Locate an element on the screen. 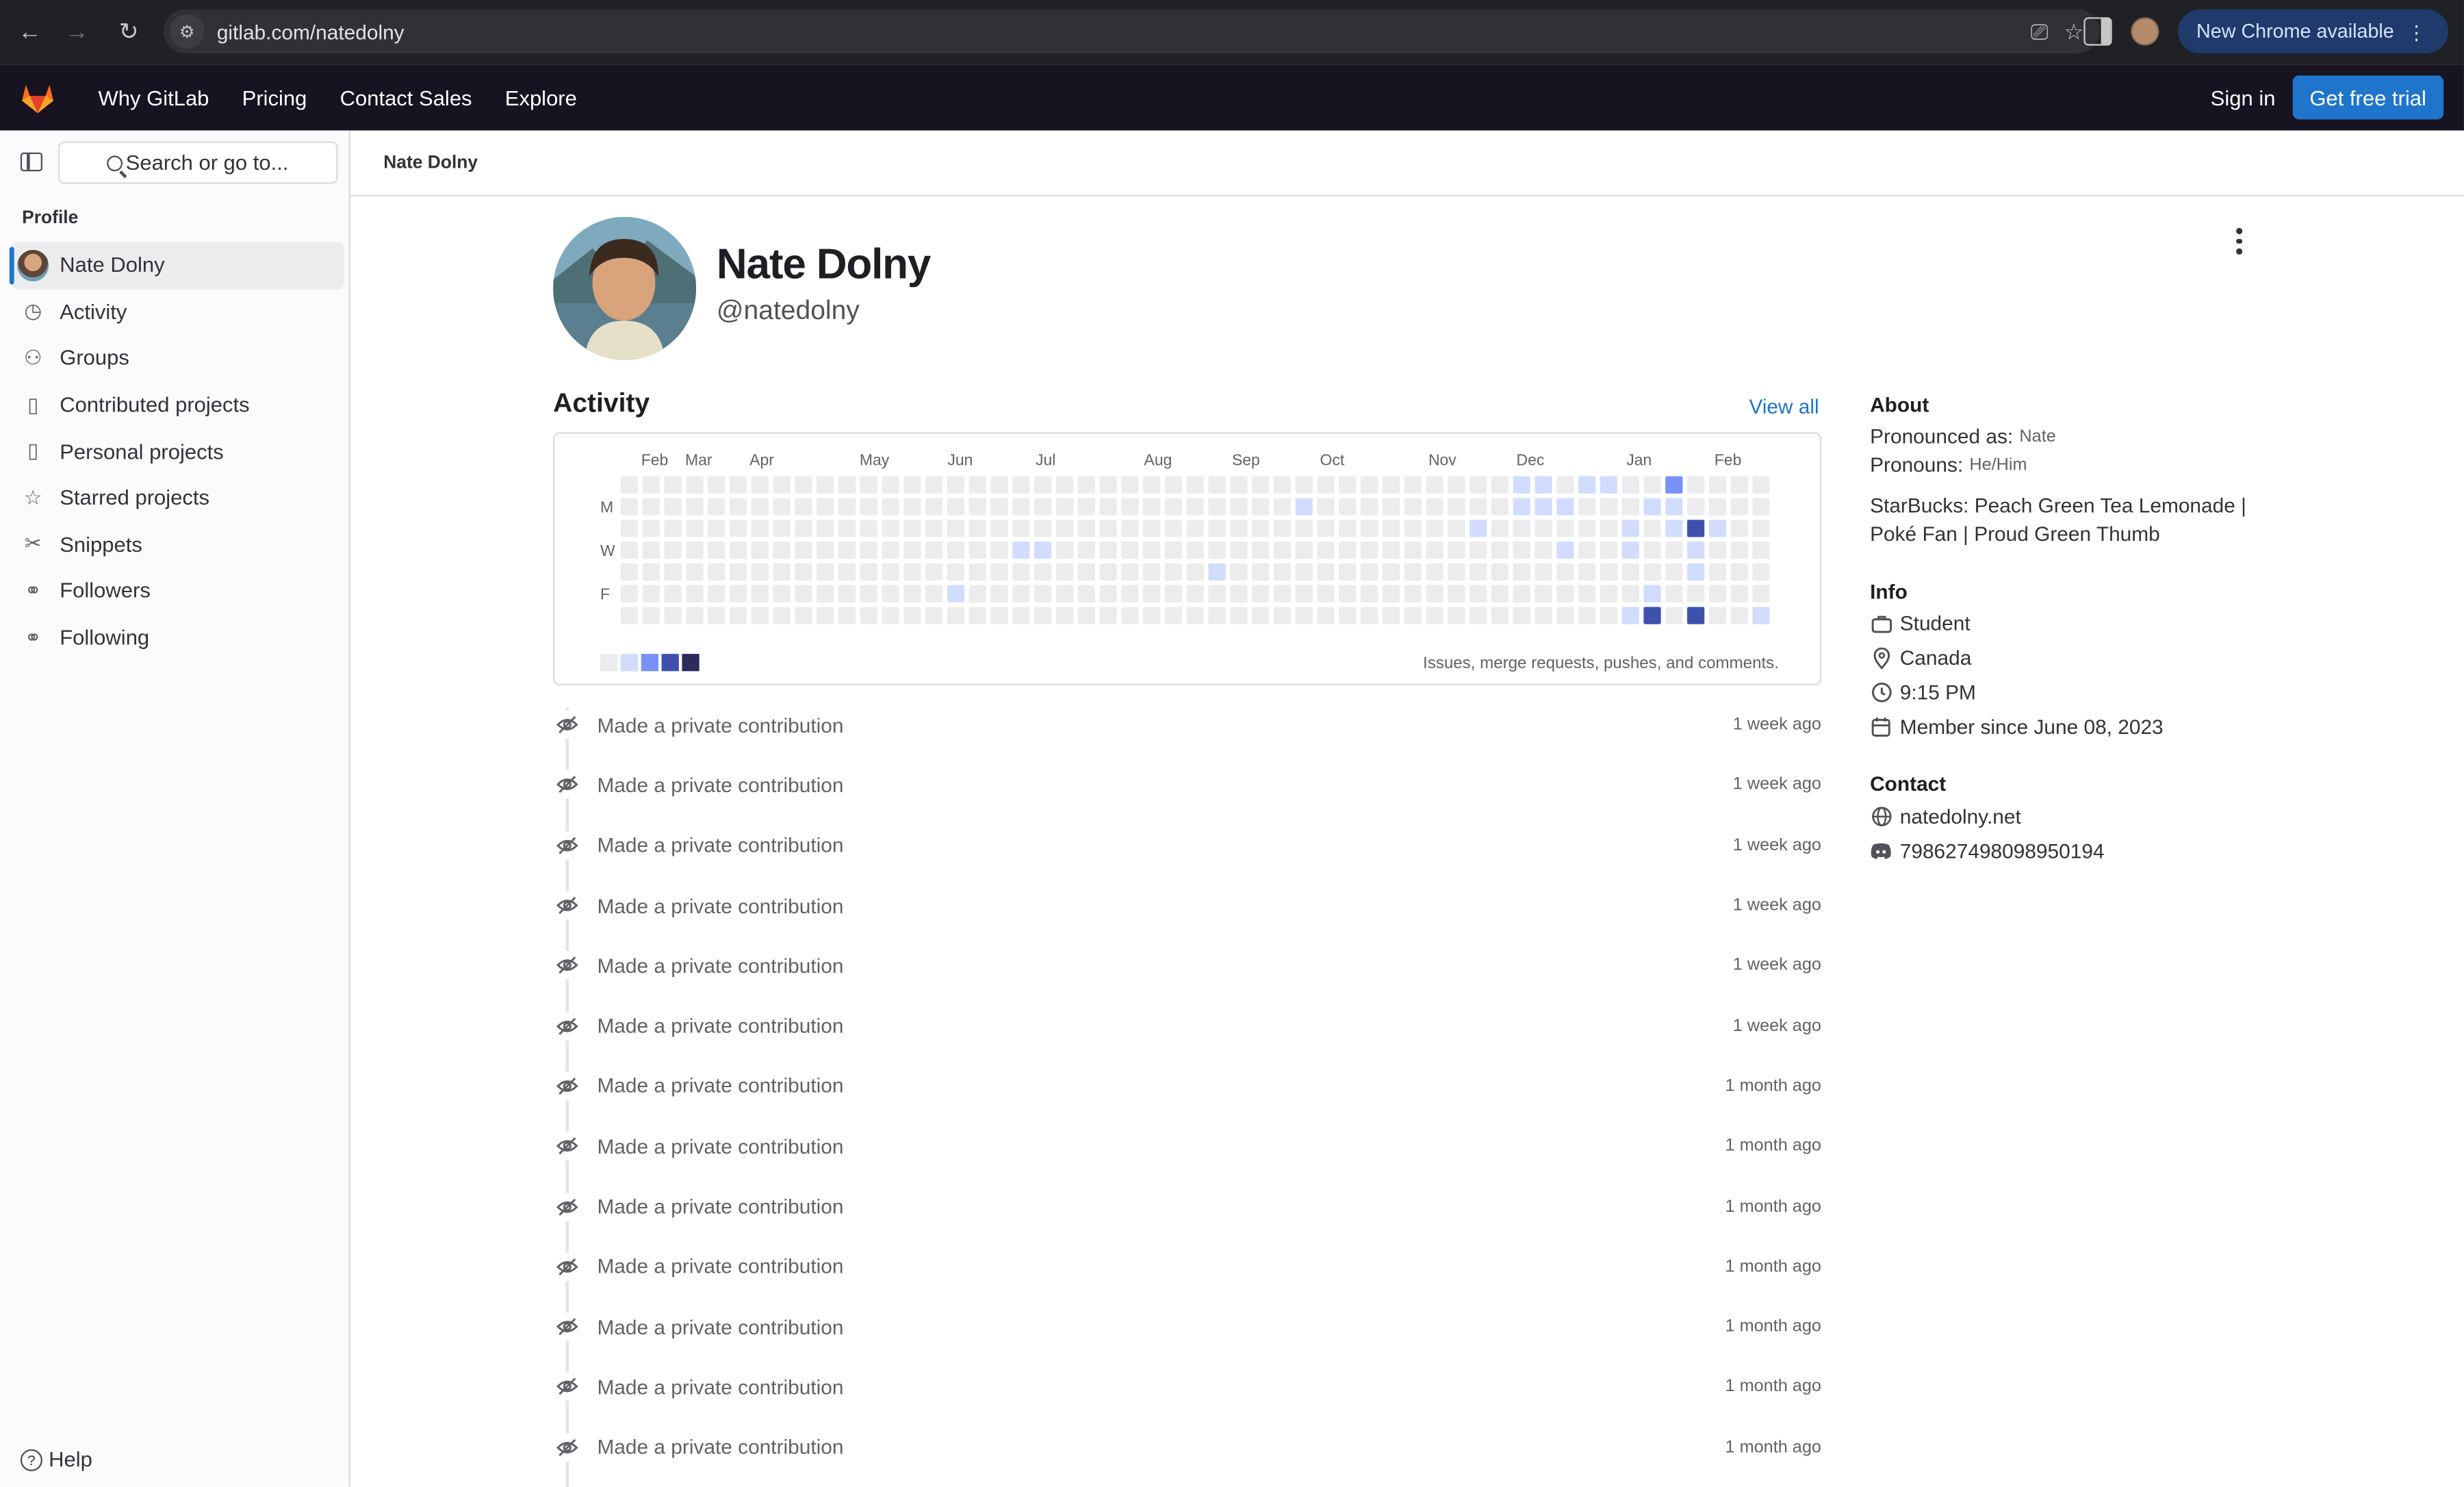 This screenshot has height=1487, width=2464. site-info-icon: ⚙ is located at coordinates (187, 32).